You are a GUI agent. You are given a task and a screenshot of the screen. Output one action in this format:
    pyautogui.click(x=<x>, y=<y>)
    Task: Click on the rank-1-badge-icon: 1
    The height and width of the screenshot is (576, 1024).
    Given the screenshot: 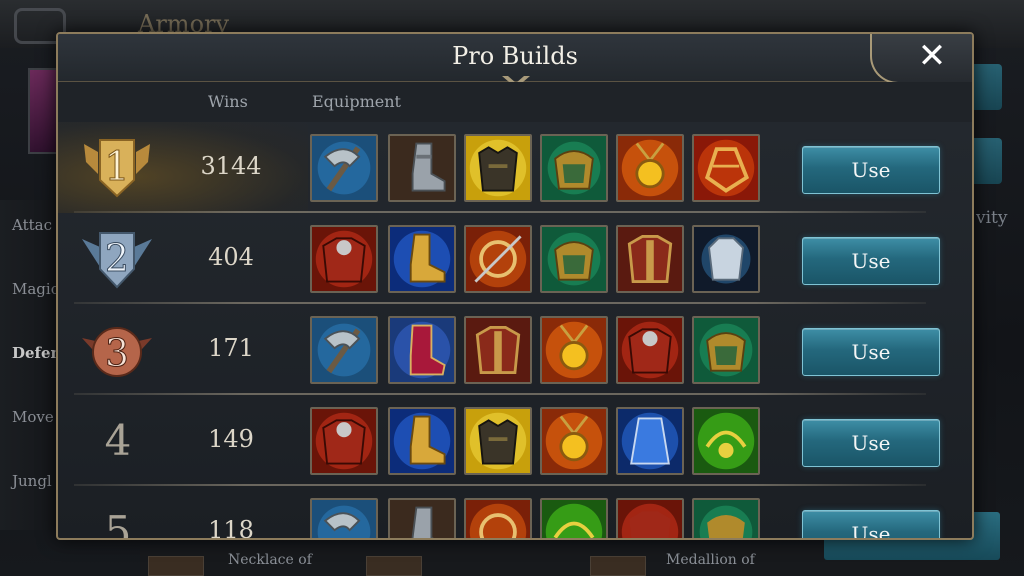 What is the action you would take?
    pyautogui.click(x=117, y=168)
    